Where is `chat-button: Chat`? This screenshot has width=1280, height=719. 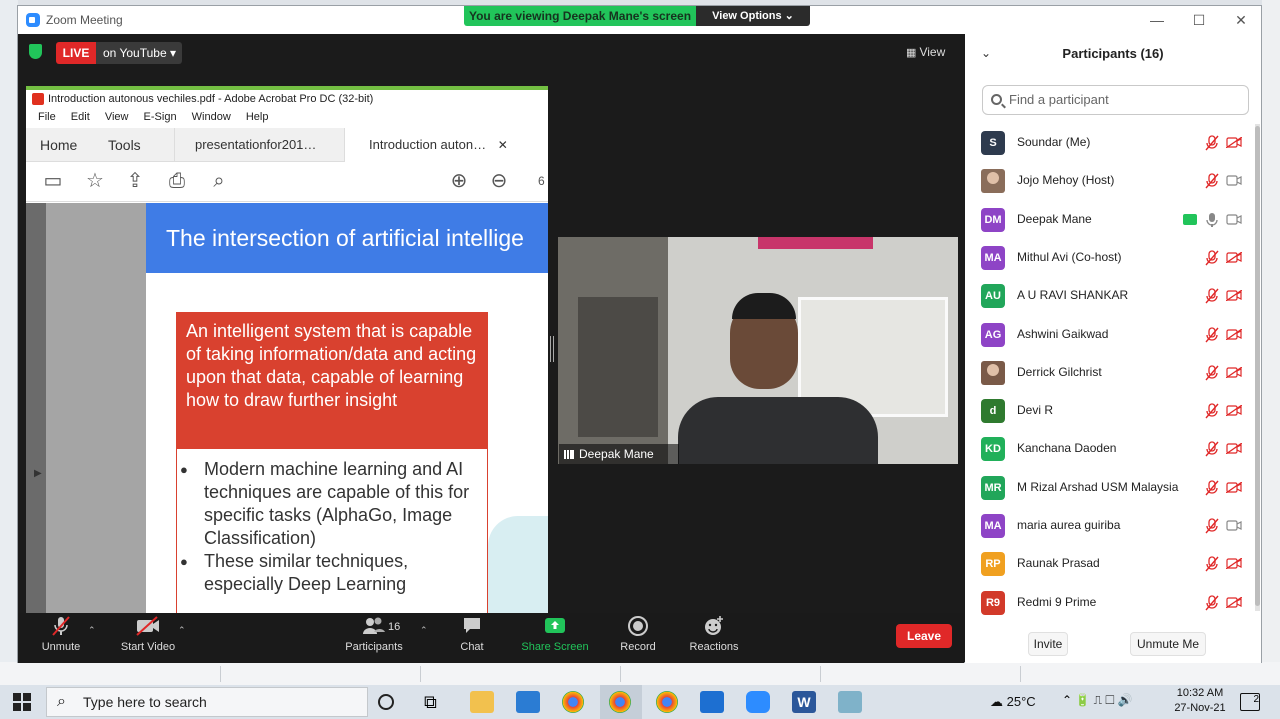 chat-button: Chat is located at coordinates (472, 634).